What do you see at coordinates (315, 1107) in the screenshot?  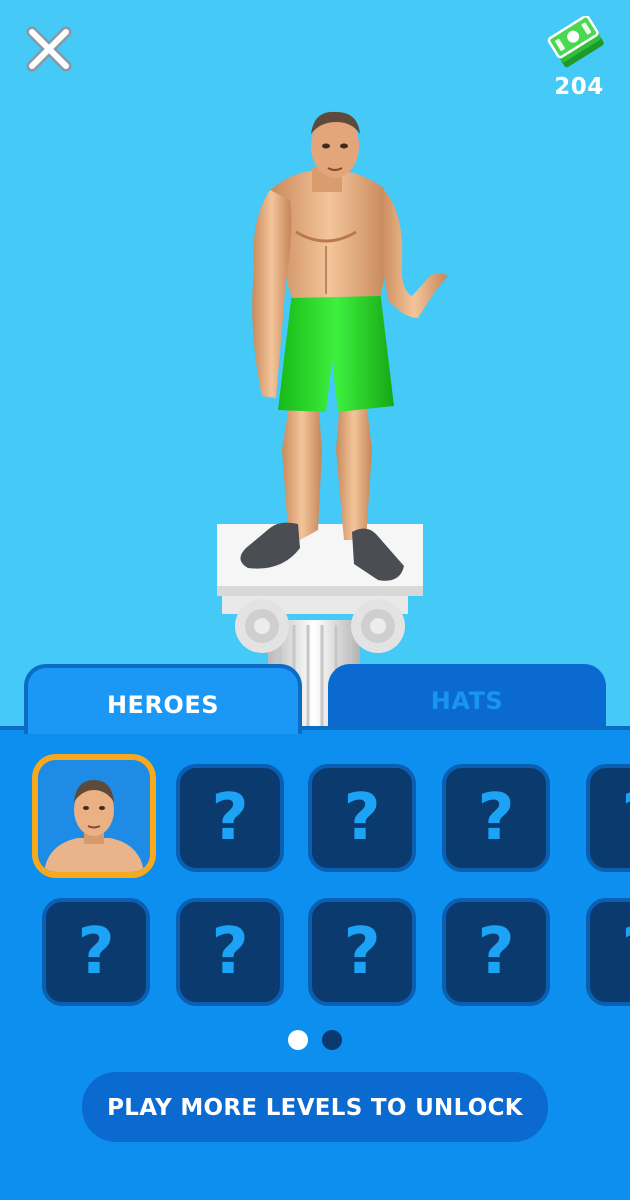 I see `play-more-levels-button: PLAY MORE LEVELS TO UNLOCK` at bounding box center [315, 1107].